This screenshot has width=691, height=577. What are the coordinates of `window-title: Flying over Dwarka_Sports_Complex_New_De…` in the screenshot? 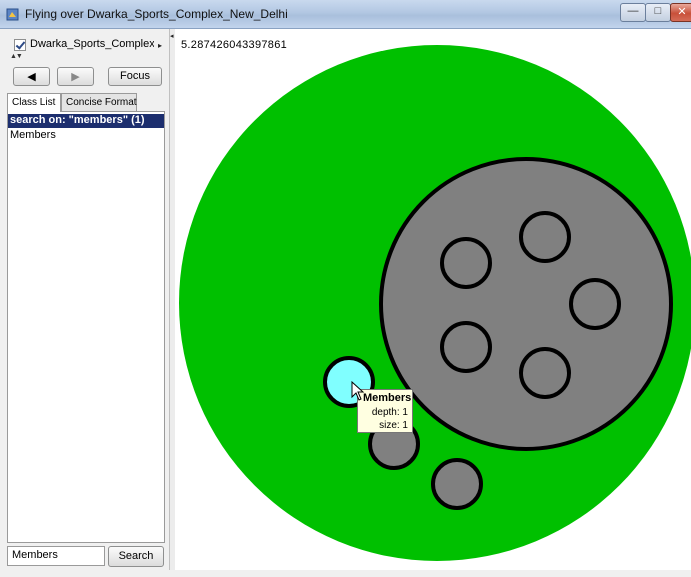 It's located at (156, 14).